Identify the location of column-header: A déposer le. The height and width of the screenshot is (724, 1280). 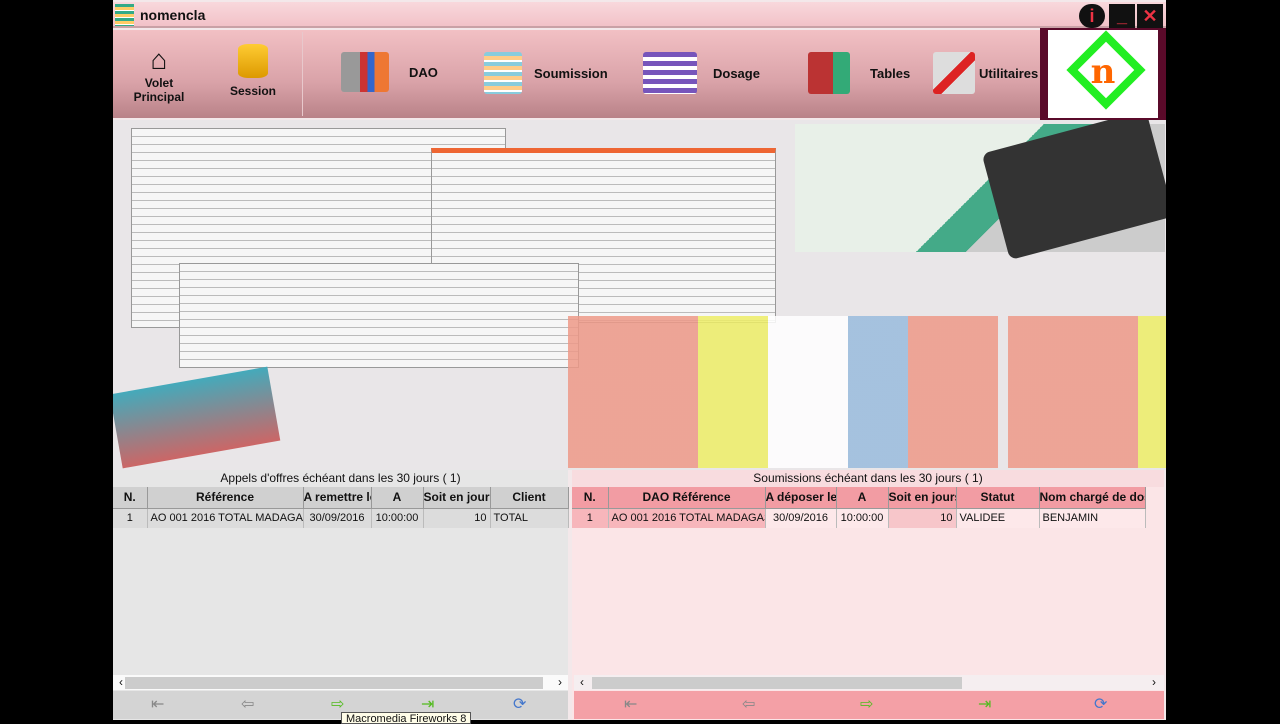
(801, 498).